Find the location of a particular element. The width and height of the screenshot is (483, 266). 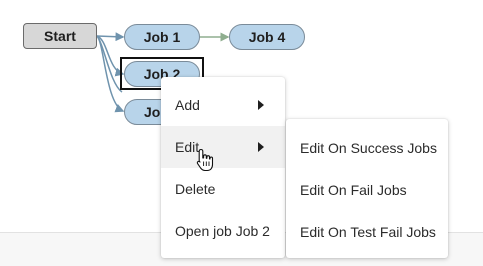

start-node: Start is located at coordinates (60, 36).